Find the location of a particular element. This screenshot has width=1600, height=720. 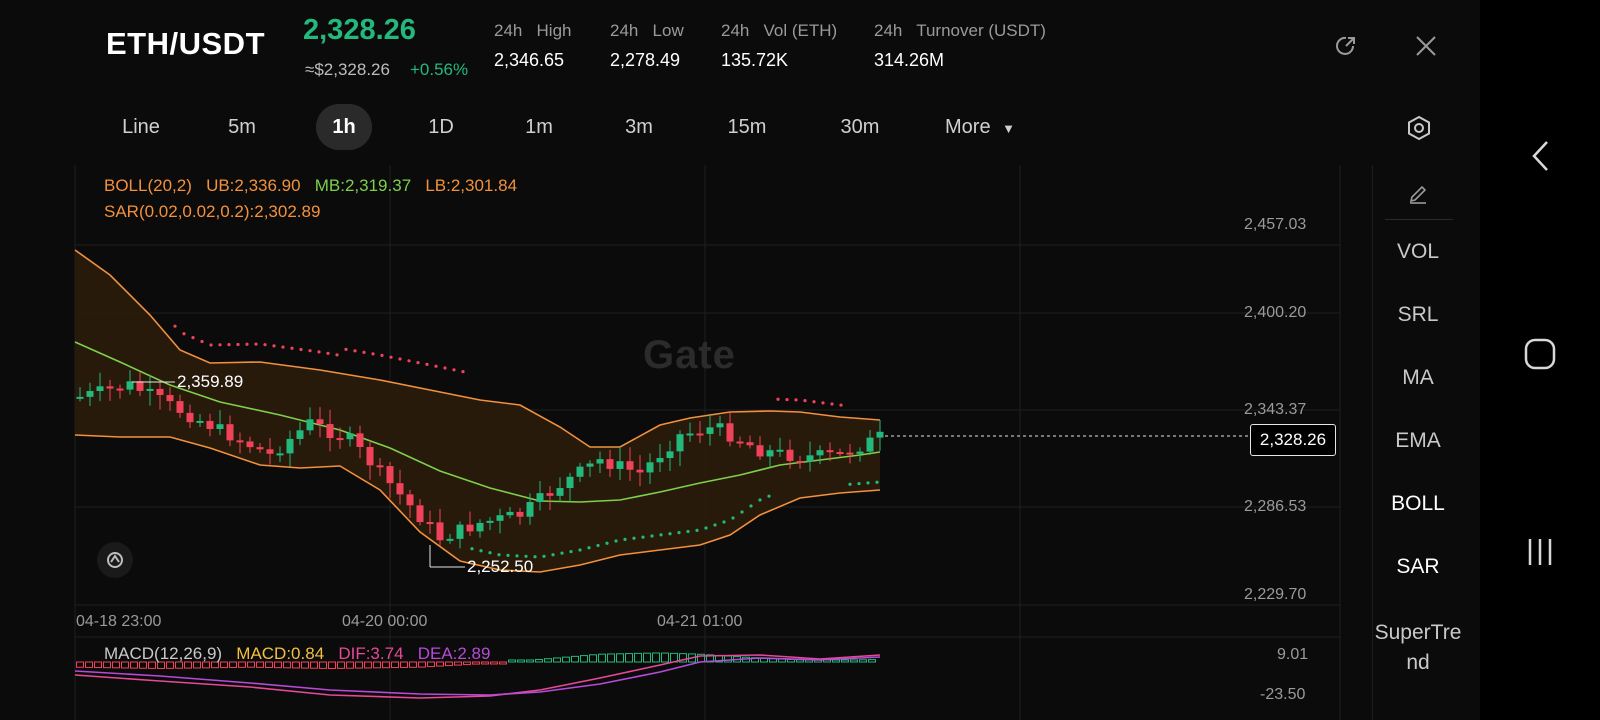

stat-value: 2,278.49 is located at coordinates (645, 60).